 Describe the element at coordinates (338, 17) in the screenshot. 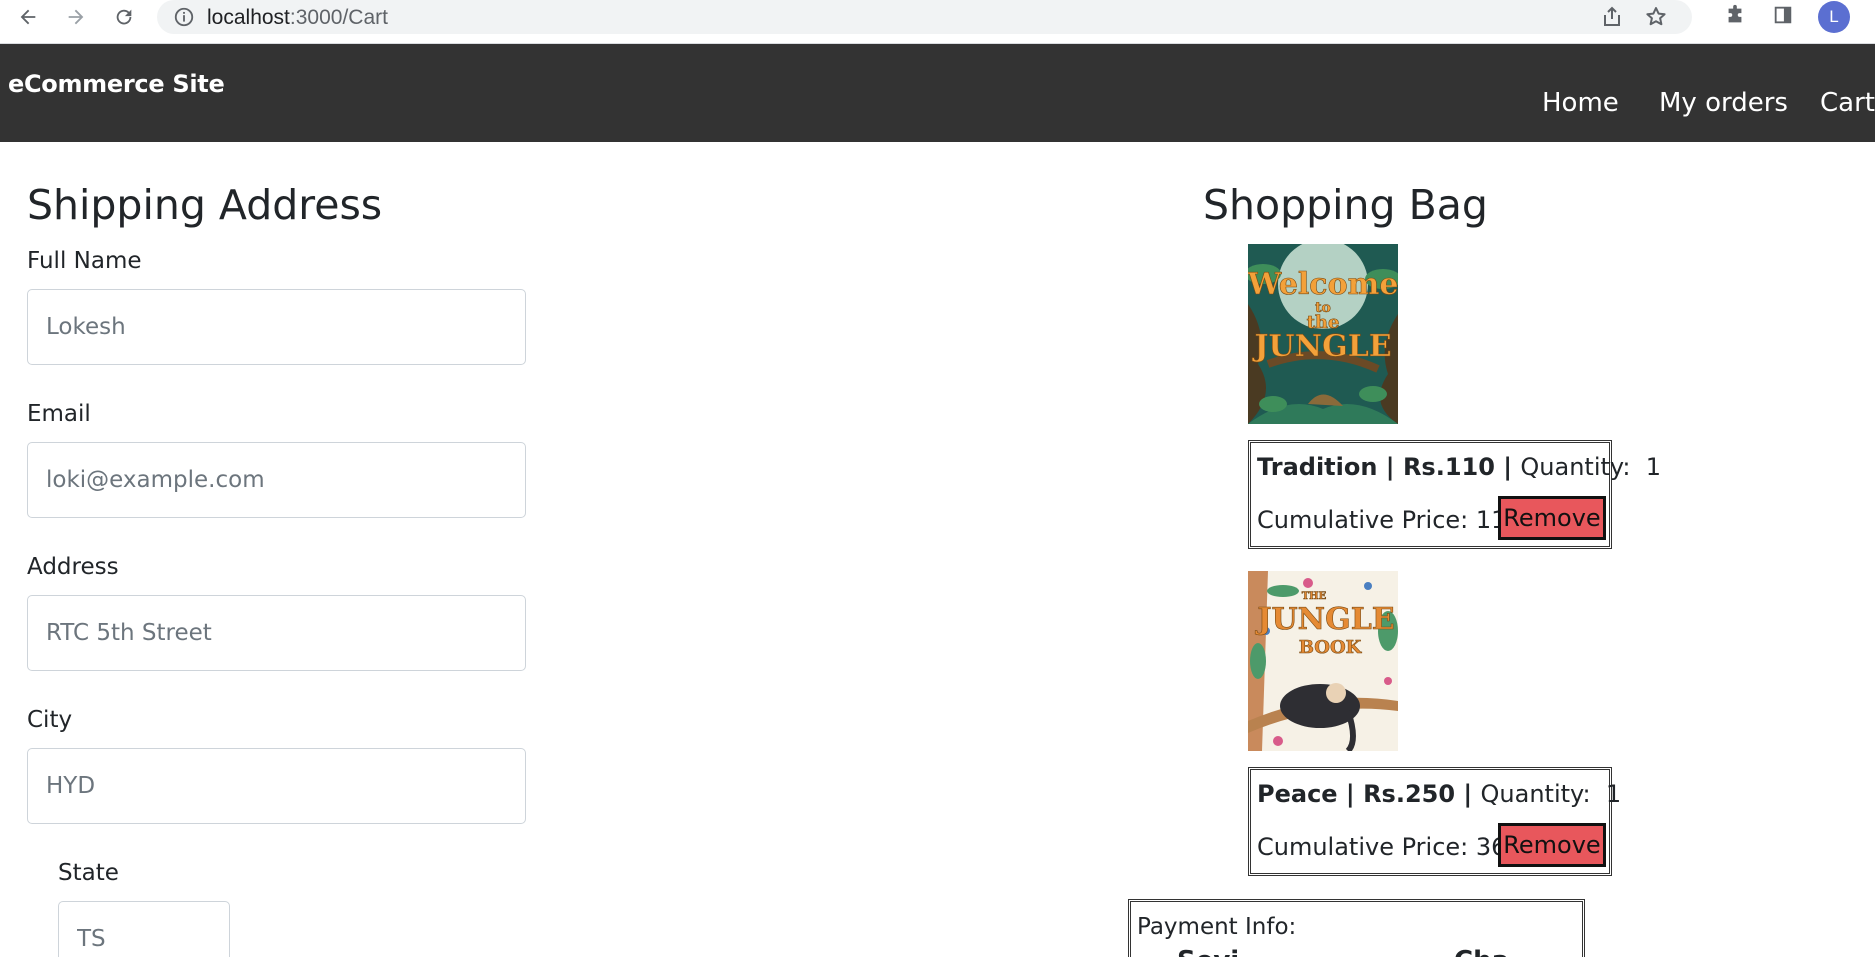

I see `url-path: :3000/Cart` at that location.